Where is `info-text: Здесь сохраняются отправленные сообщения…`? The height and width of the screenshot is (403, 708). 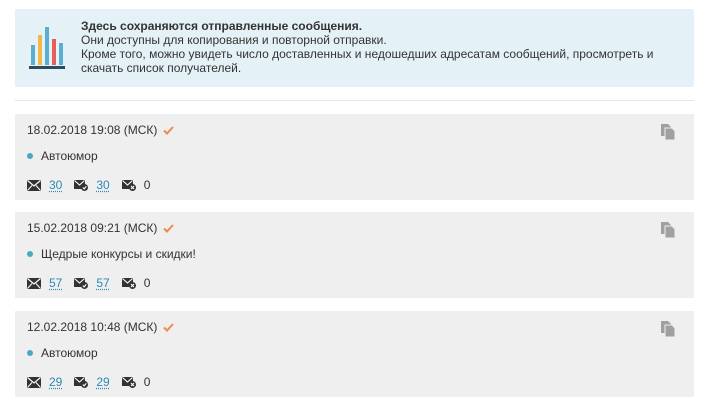
info-text: Здесь сохраняются отправленные сообщения… is located at coordinates (380, 47).